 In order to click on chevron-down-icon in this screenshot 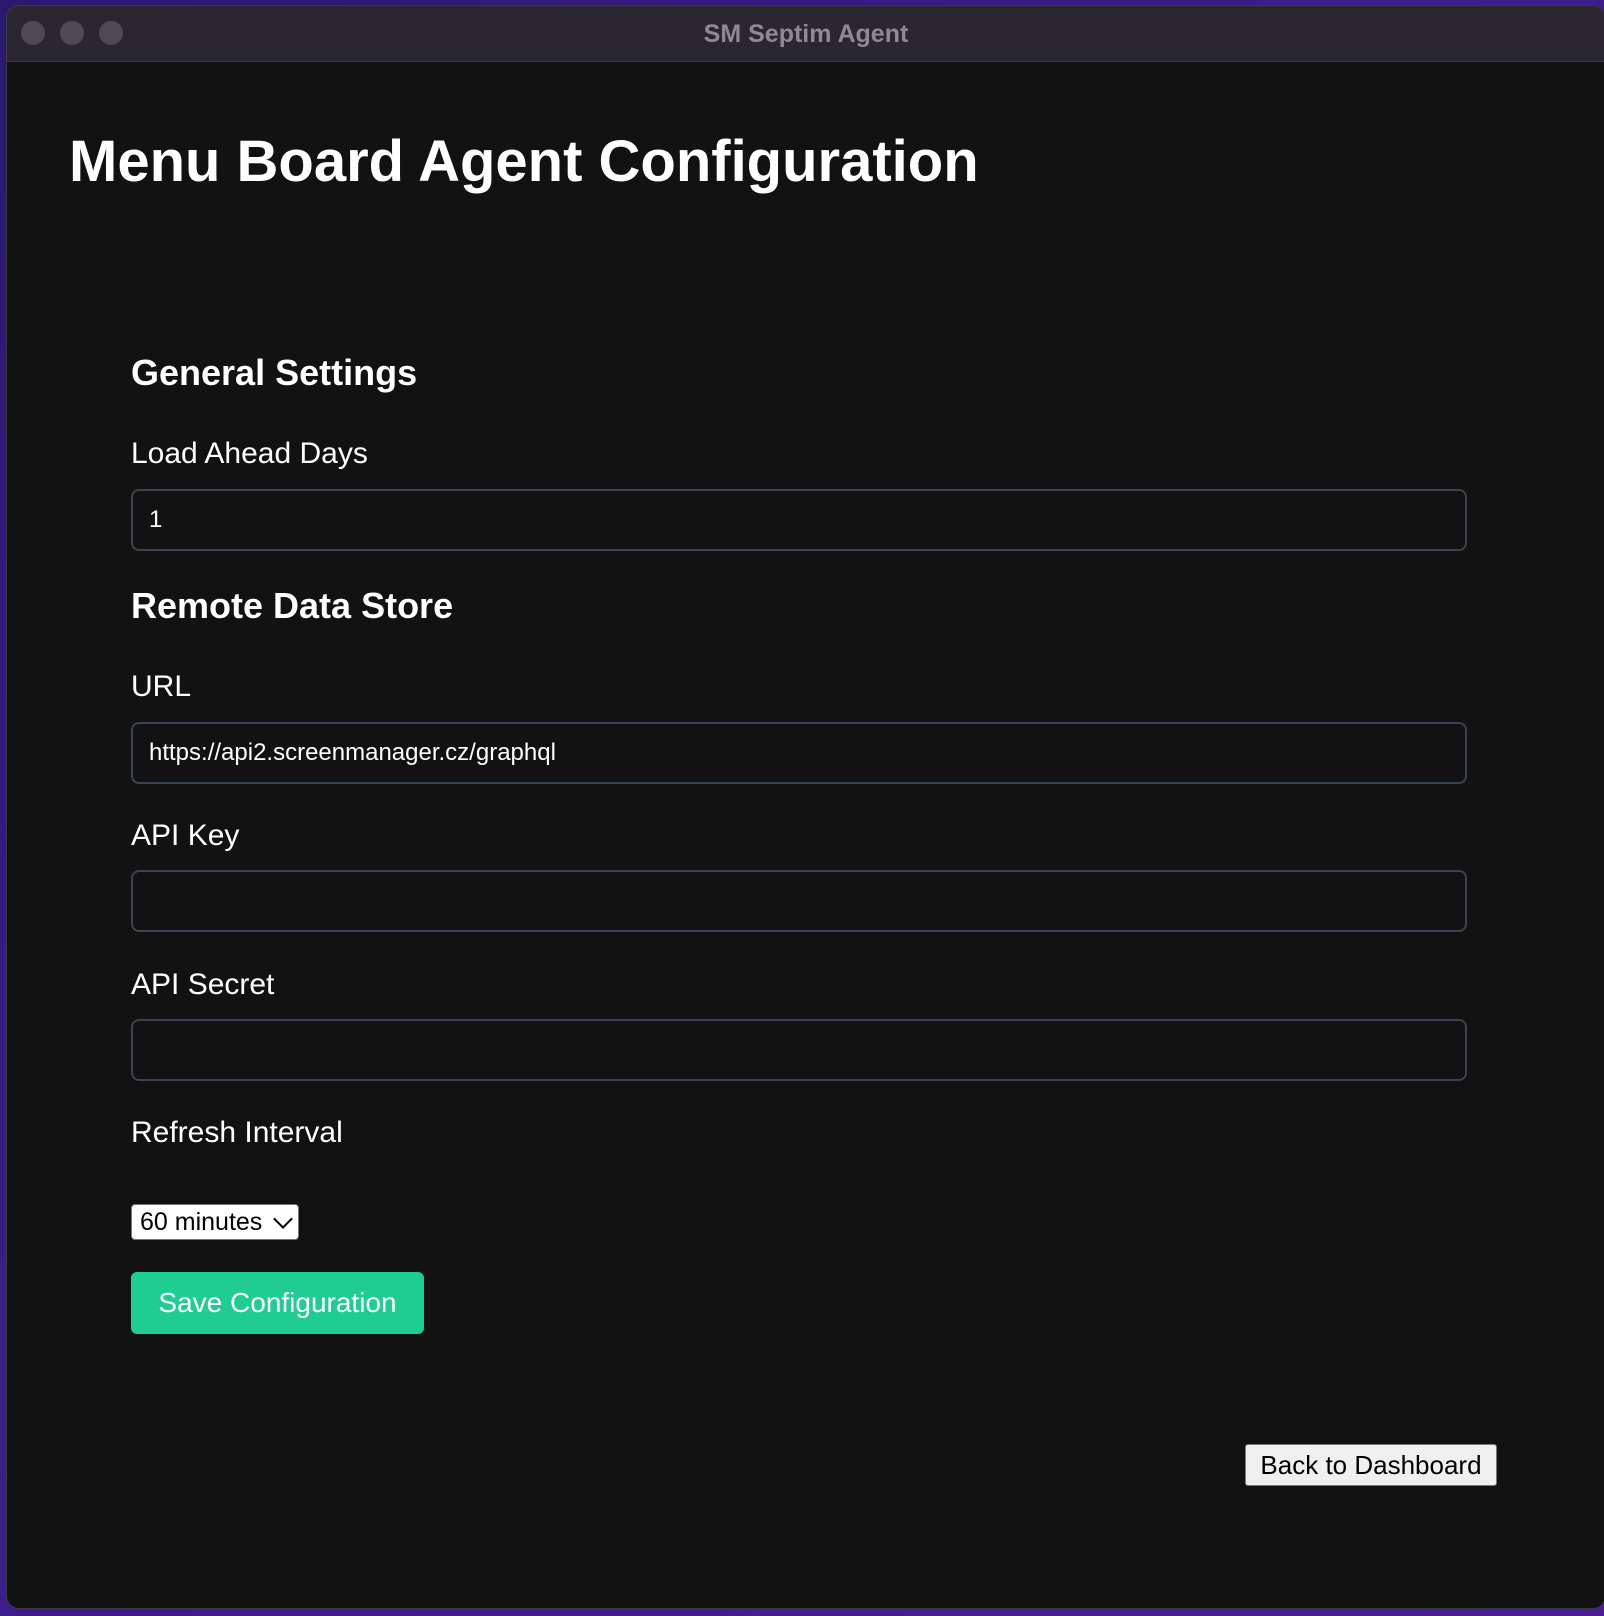, I will do `click(283, 1219)`.